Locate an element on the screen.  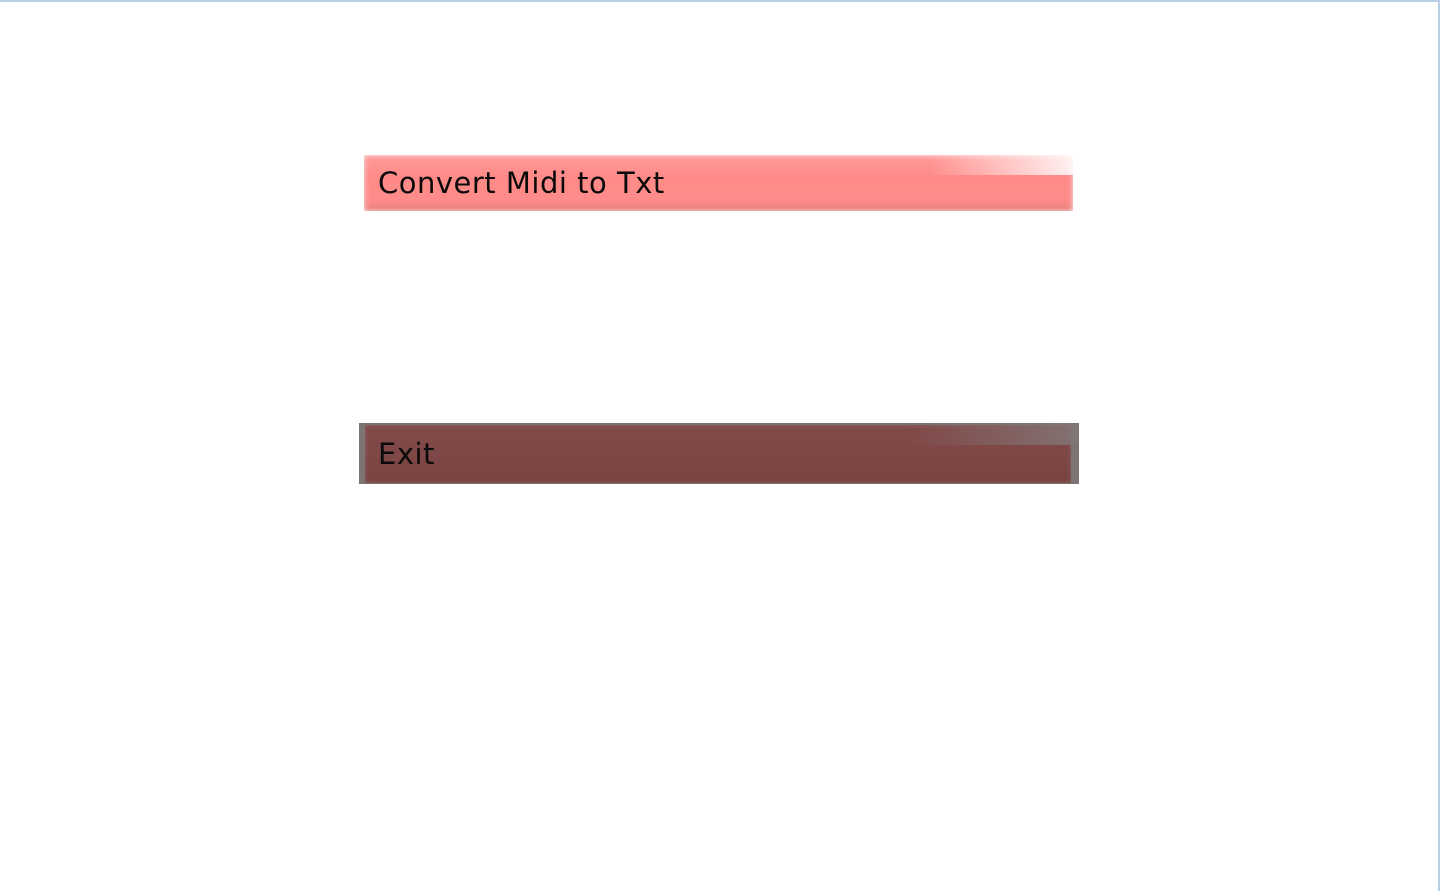
exit-button: Exit is located at coordinates (719, 453).